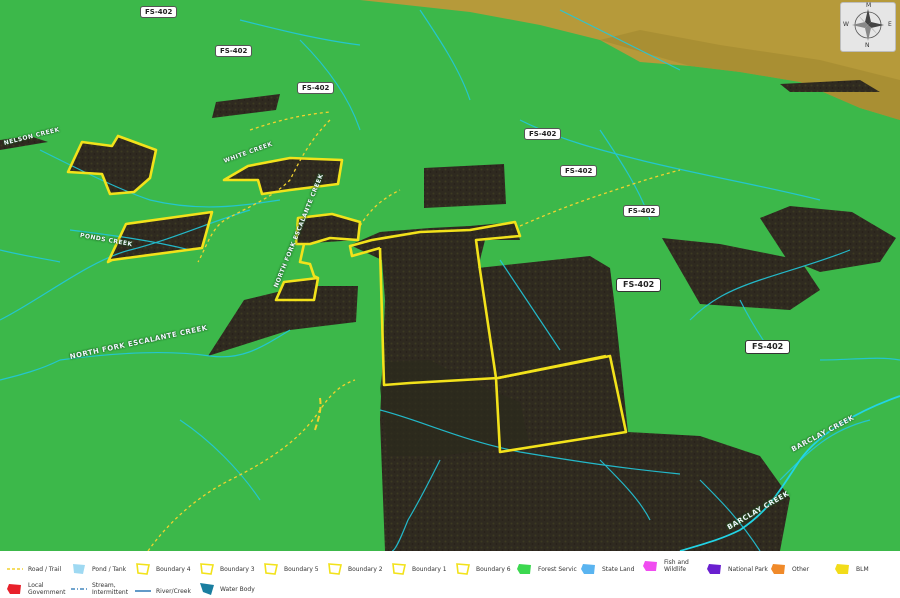  I want to click on compass-east: E, so click(890, 24).